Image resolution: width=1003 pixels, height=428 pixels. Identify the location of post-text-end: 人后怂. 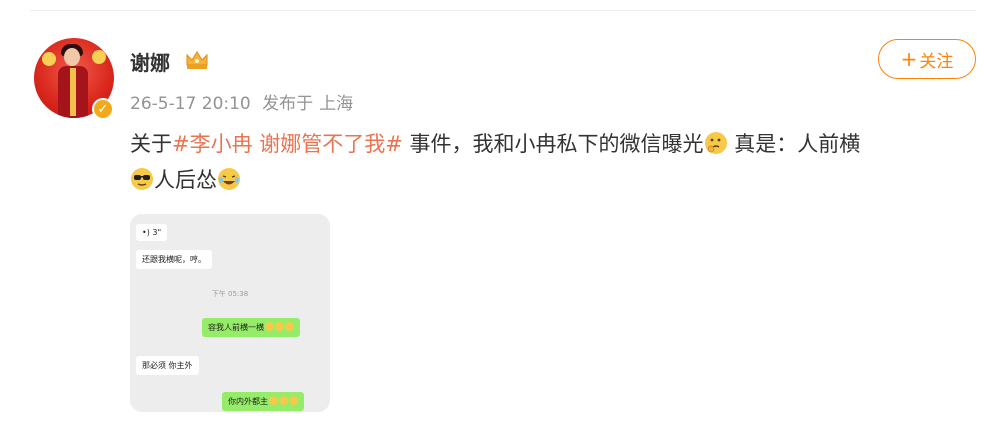
(185, 180).